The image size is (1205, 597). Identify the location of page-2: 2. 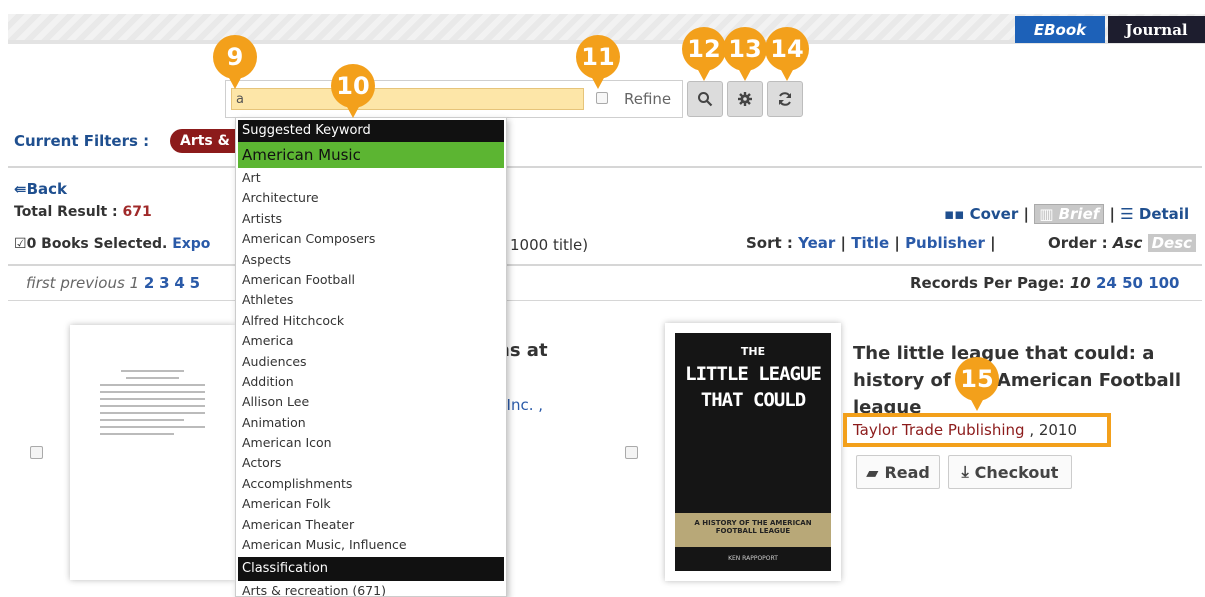
(149, 283).